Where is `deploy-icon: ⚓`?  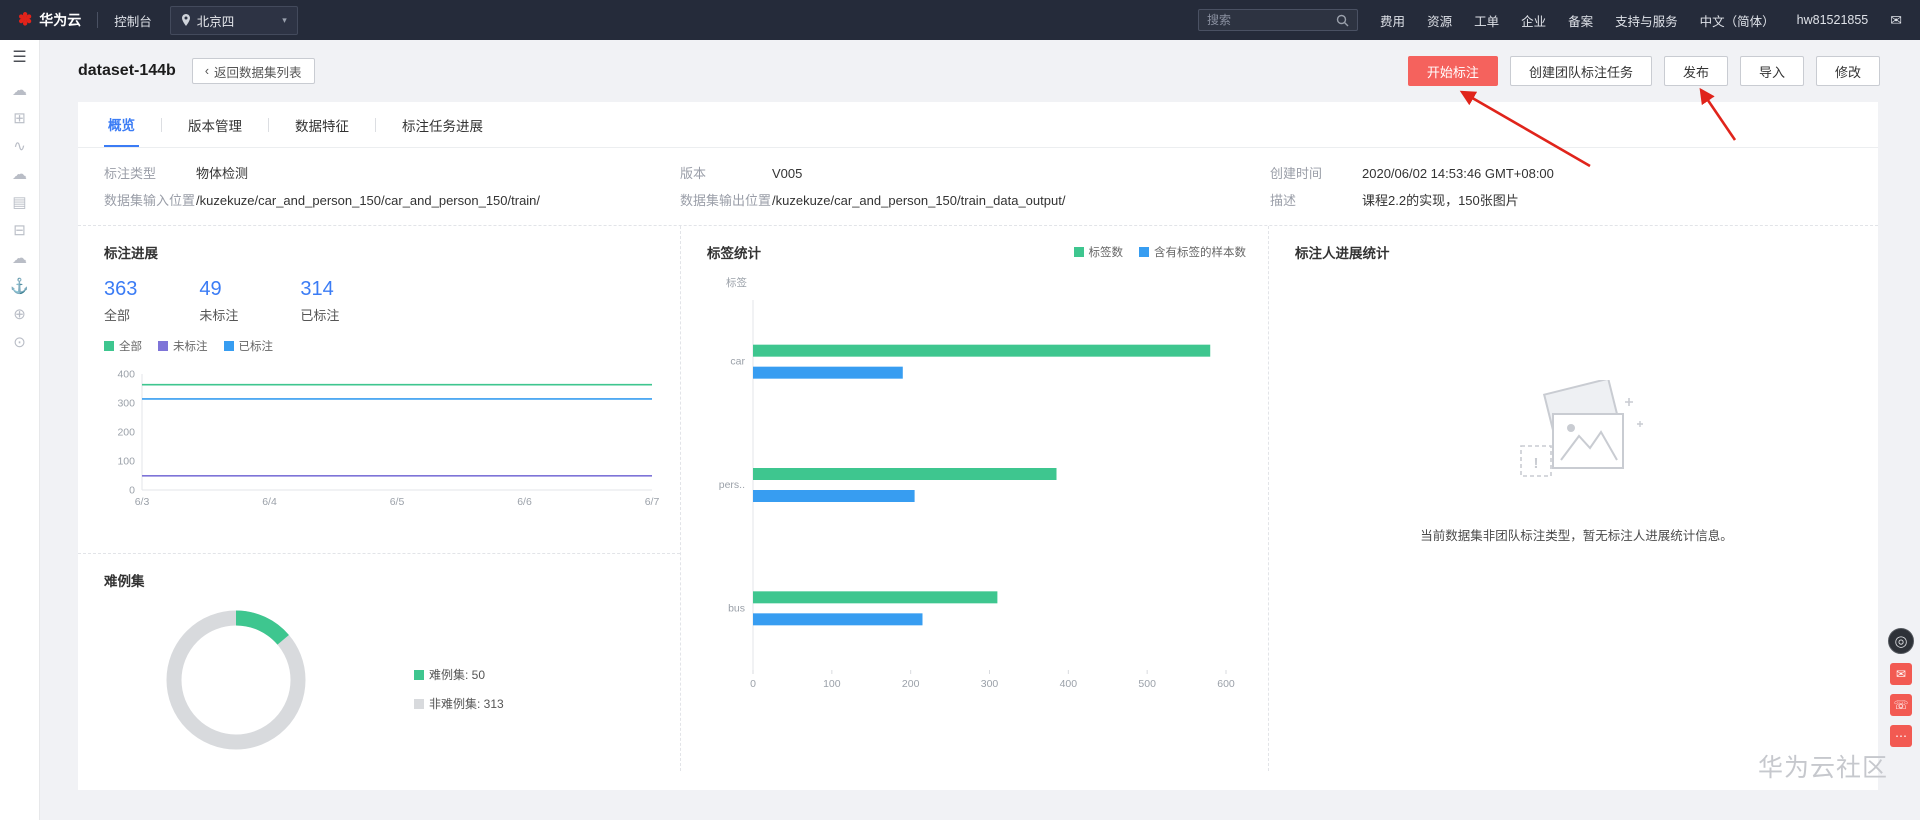
deploy-icon: ⚓ is located at coordinates (19, 286).